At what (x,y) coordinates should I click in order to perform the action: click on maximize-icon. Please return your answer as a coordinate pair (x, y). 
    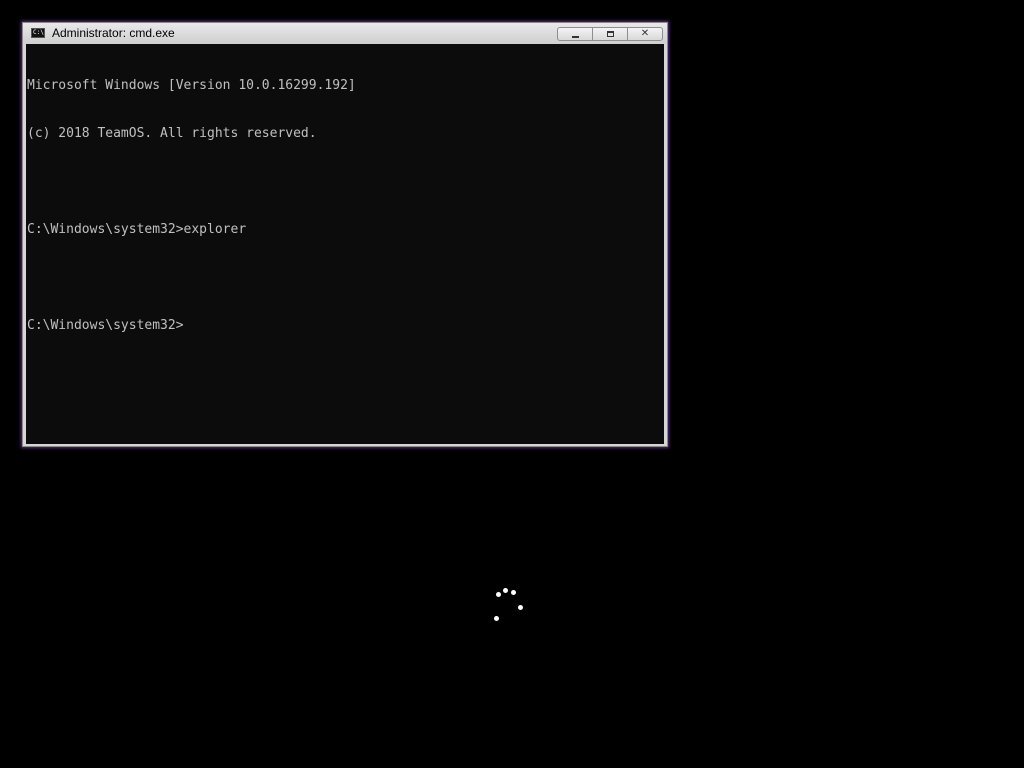
    Looking at the image, I should click on (610, 34).